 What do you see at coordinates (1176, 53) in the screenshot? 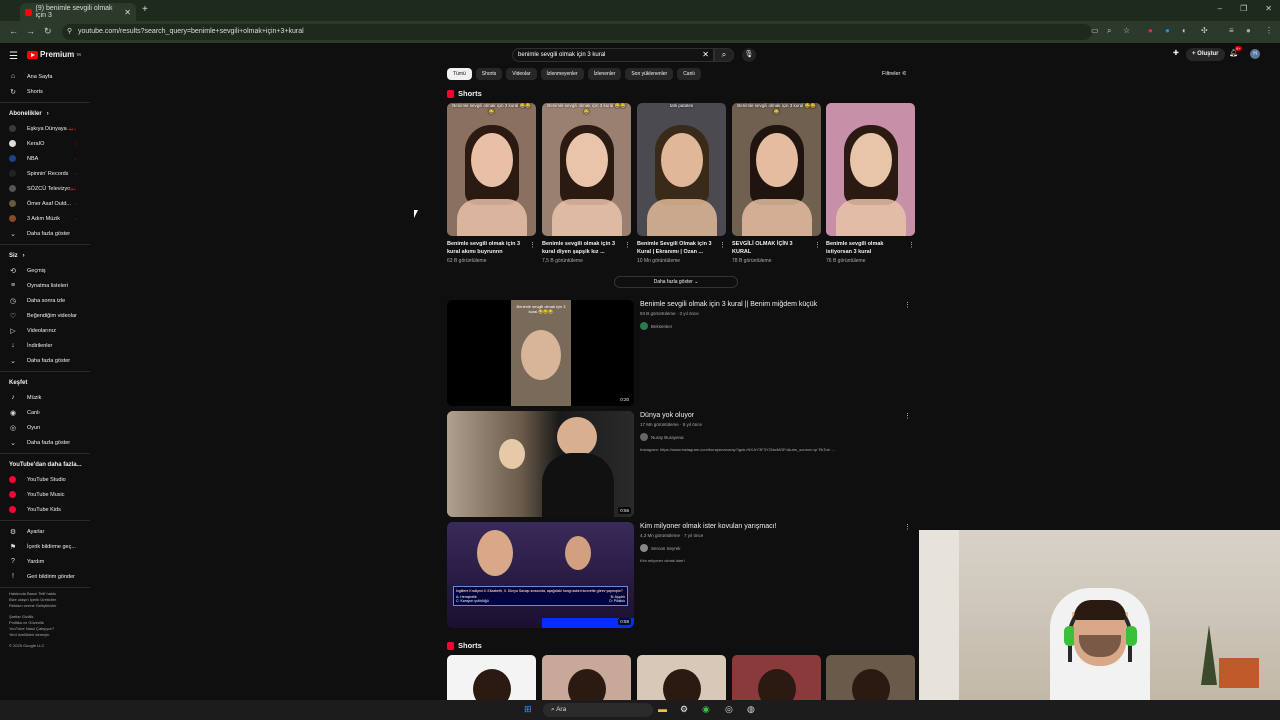
I see `cast-settings-icon: ✚` at bounding box center [1176, 53].